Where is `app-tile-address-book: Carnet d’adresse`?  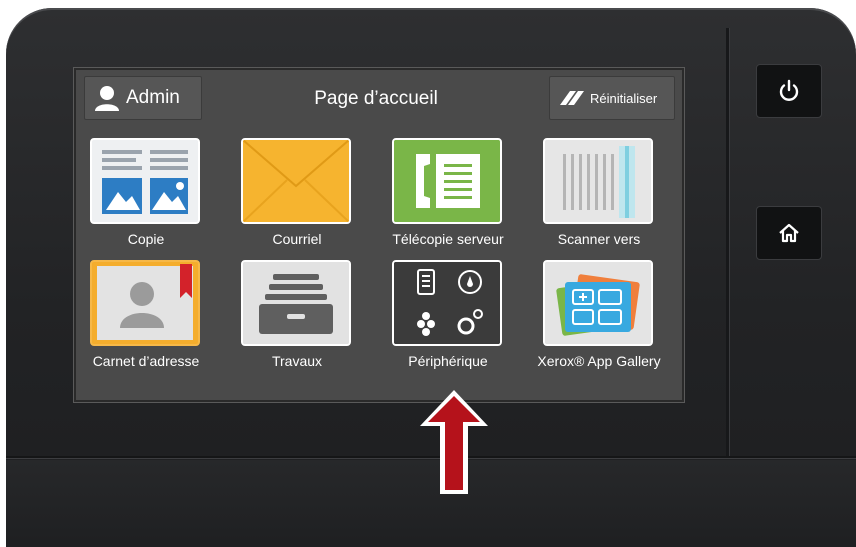
app-tile-address-book: Carnet d’adresse is located at coordinates (146, 320).